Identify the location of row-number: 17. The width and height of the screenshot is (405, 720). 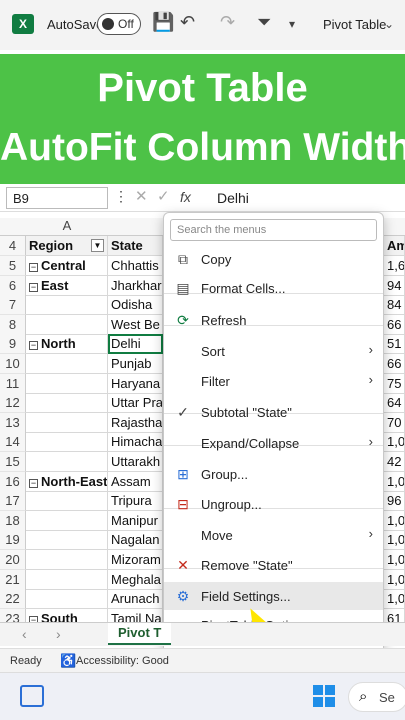
(13, 501).